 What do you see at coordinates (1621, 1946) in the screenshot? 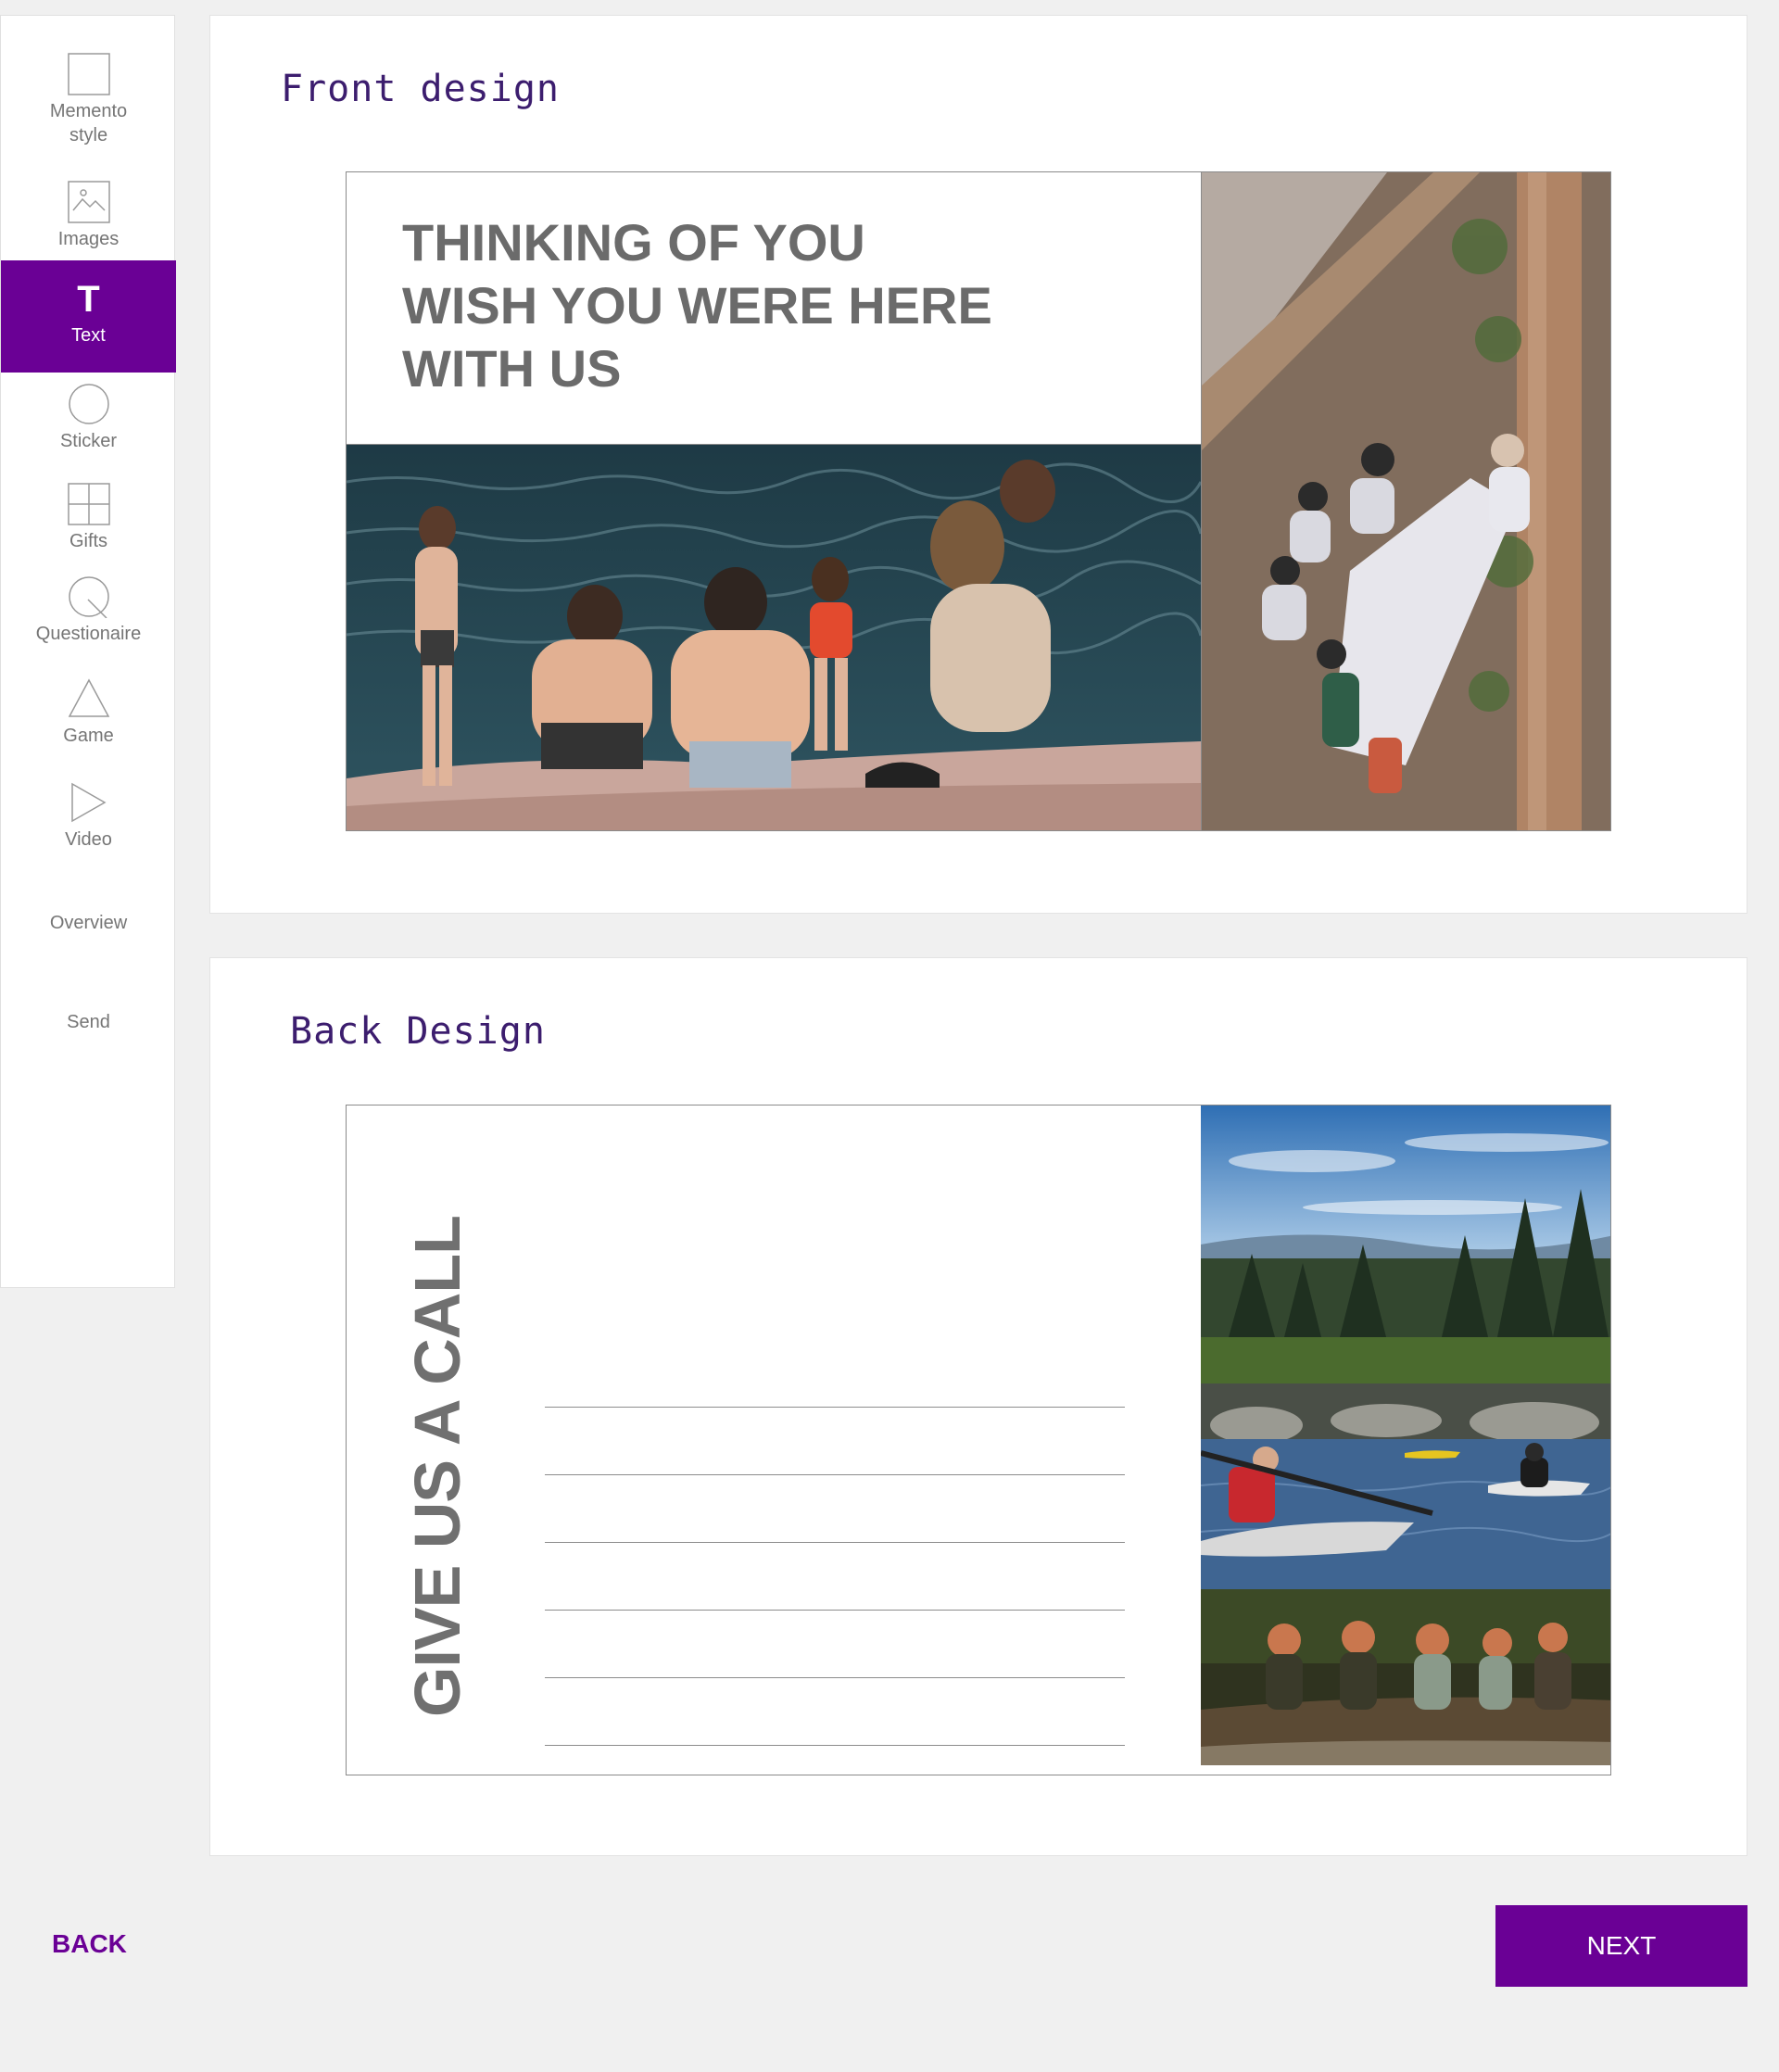
I see `next-button: NEXT` at bounding box center [1621, 1946].